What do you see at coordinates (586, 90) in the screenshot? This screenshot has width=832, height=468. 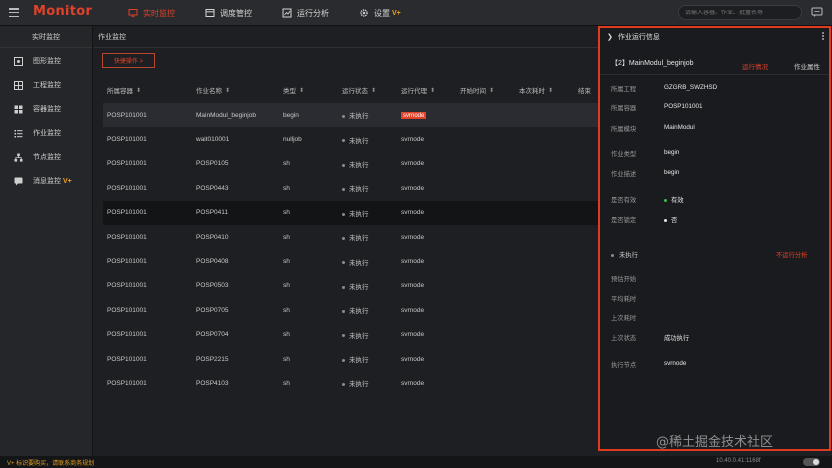 I see `column-header: 结束` at bounding box center [586, 90].